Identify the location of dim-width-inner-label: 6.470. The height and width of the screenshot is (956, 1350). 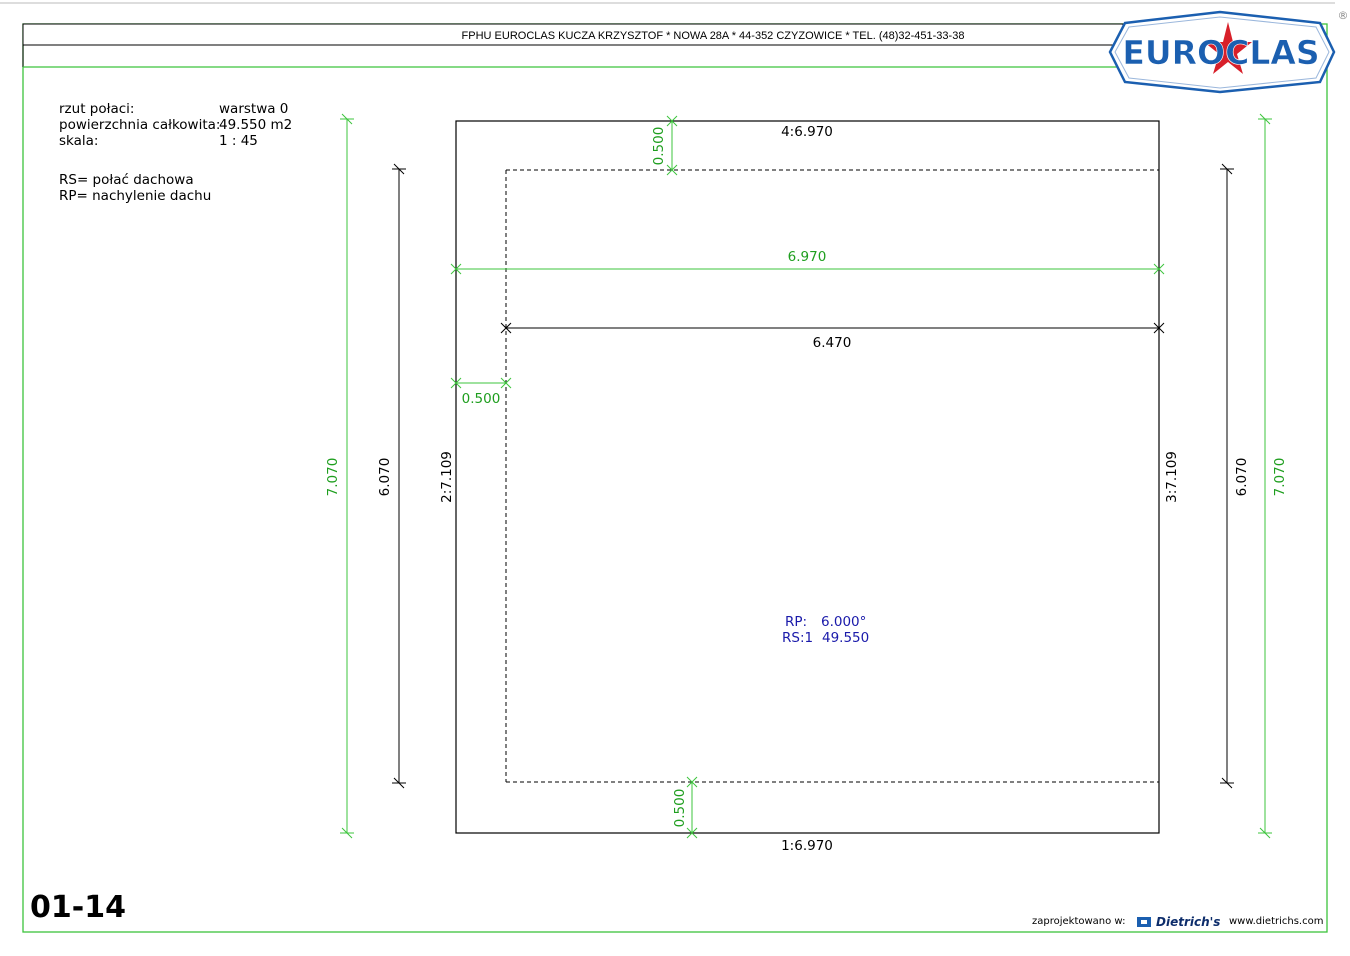
(832, 343).